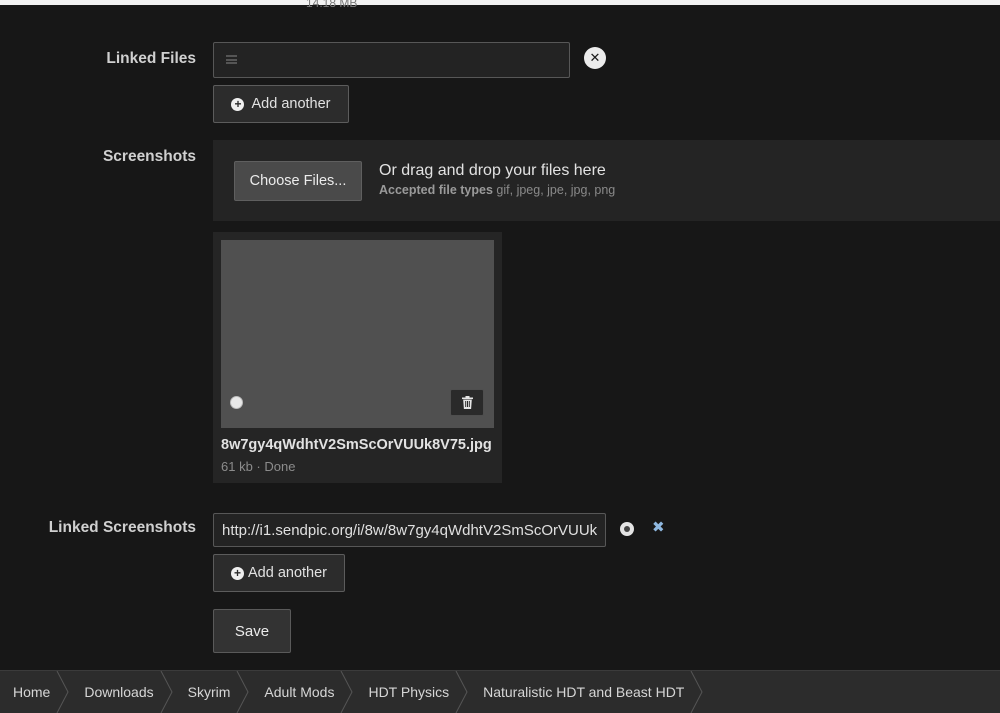  Describe the element at coordinates (236, 402) in the screenshot. I see `primary-screenshot-radio` at that location.